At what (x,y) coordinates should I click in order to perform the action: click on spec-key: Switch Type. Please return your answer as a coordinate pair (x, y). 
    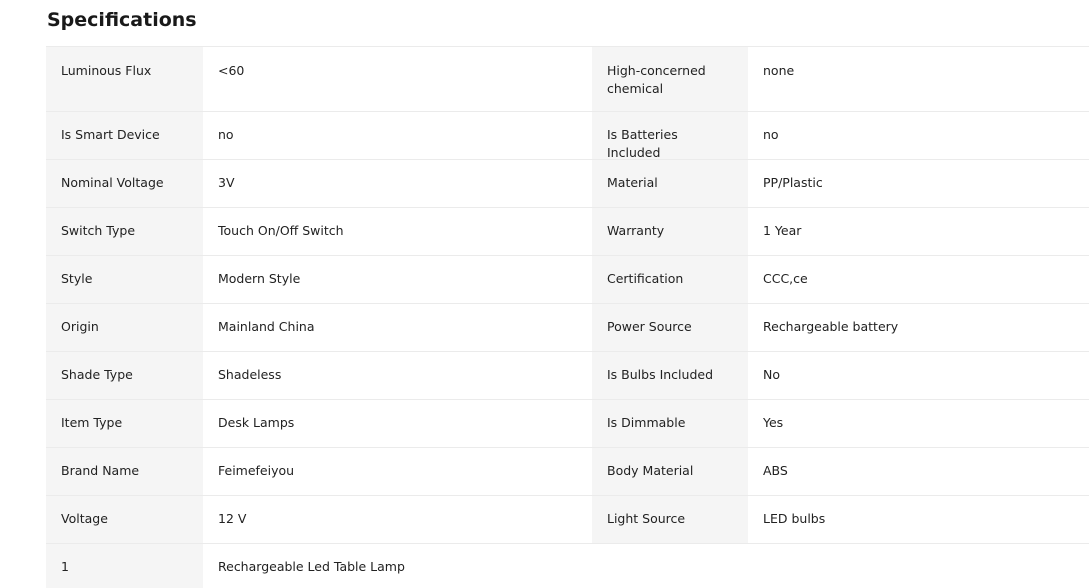
    Looking at the image, I should click on (124, 231).